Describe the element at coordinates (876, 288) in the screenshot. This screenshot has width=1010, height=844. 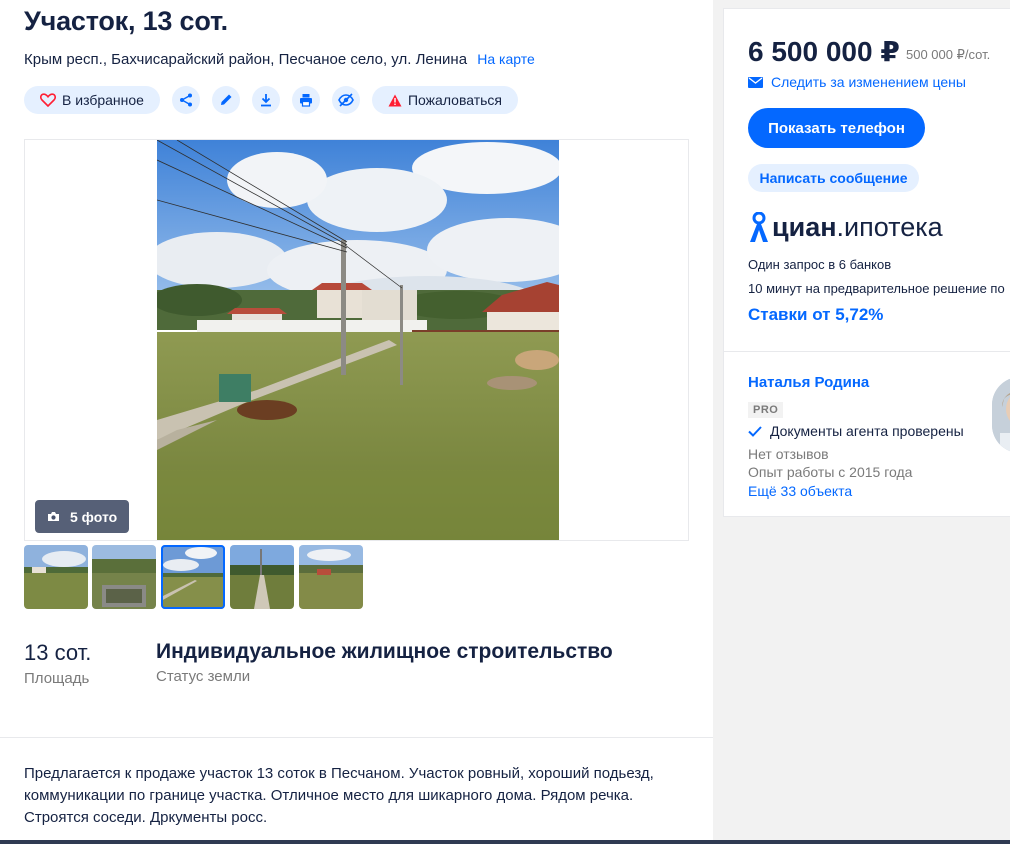
I see `mortgage-line-2: 10 минут на предварительное решение по` at that location.